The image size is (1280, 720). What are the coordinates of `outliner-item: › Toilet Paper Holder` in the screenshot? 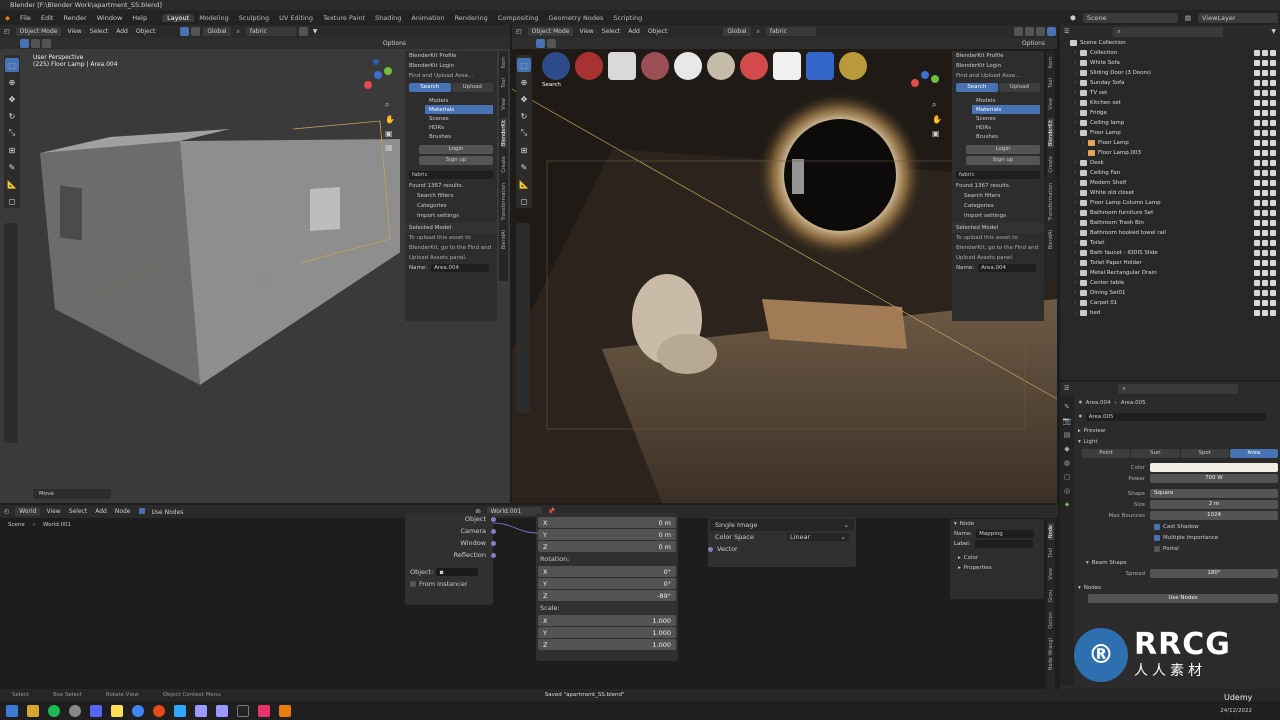 It's located at (1170, 263).